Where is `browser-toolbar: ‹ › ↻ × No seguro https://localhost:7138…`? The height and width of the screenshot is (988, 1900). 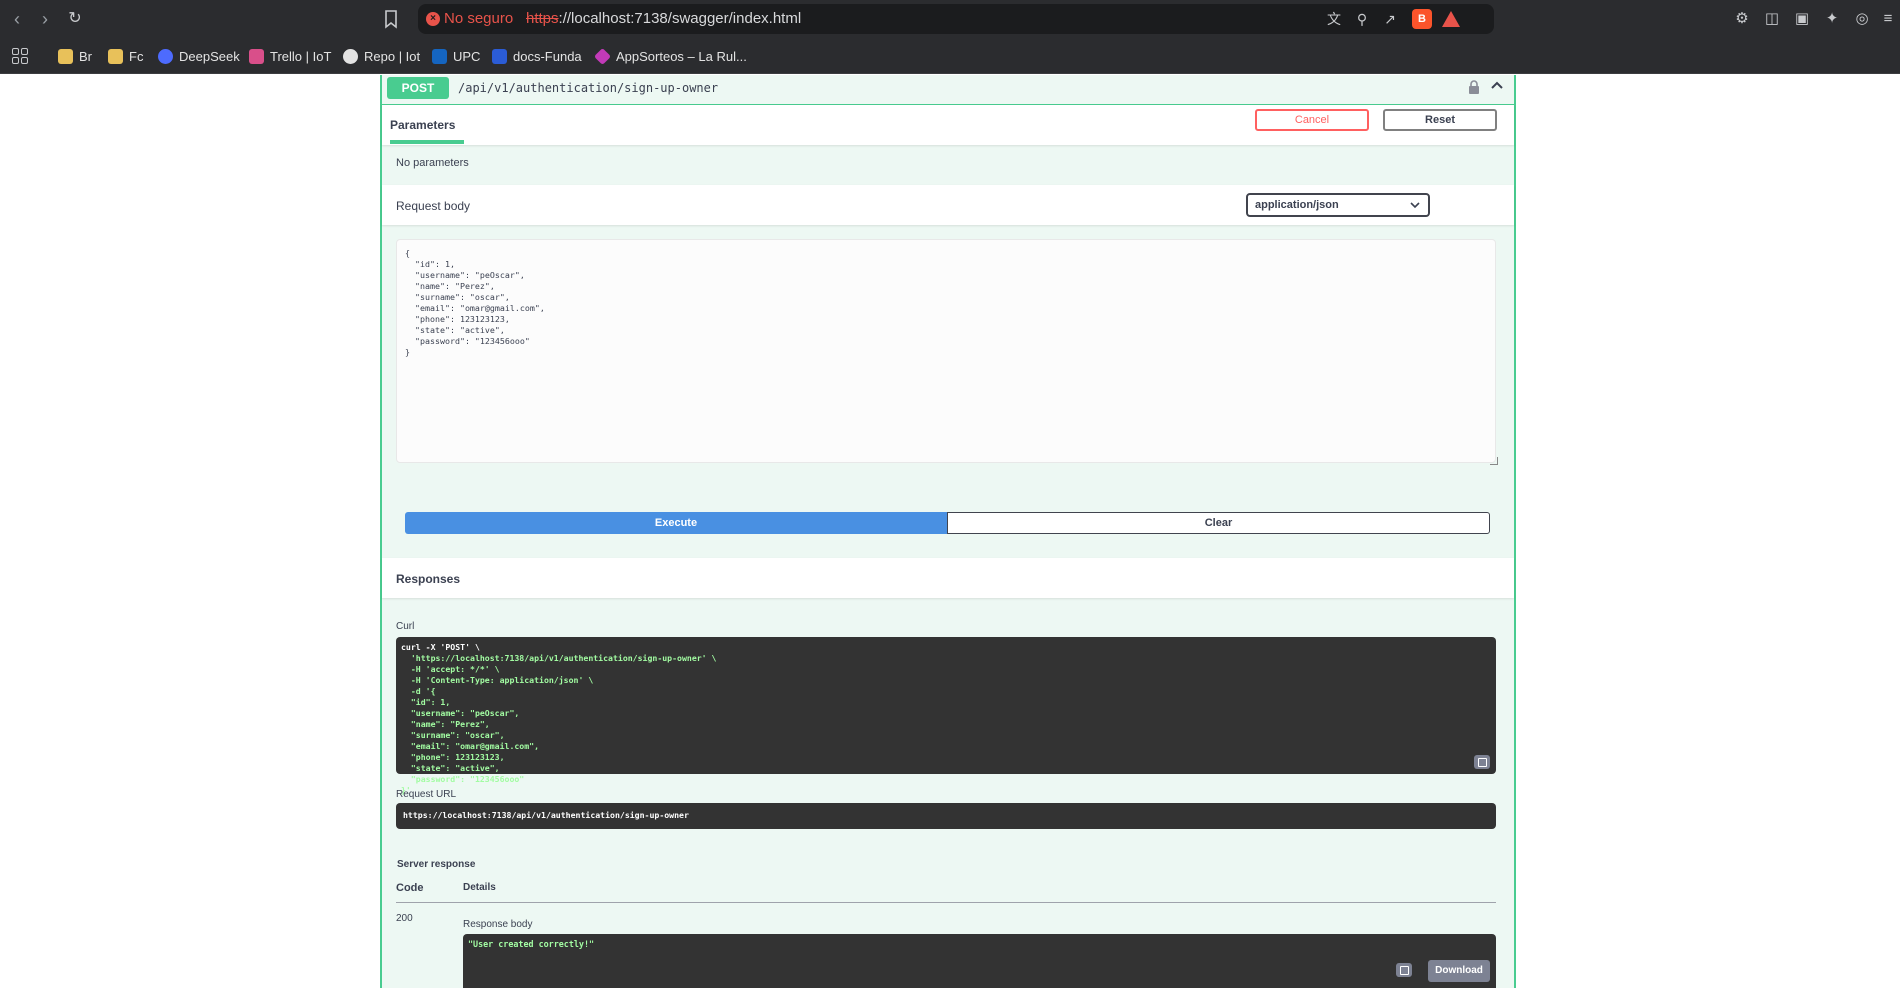 browser-toolbar: ‹ › ↻ × No seguro https://localhost:7138… is located at coordinates (950, 19).